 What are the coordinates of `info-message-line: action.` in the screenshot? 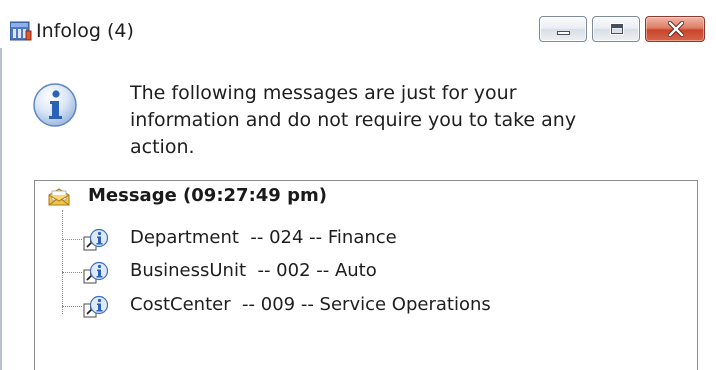 It's located at (162, 147).